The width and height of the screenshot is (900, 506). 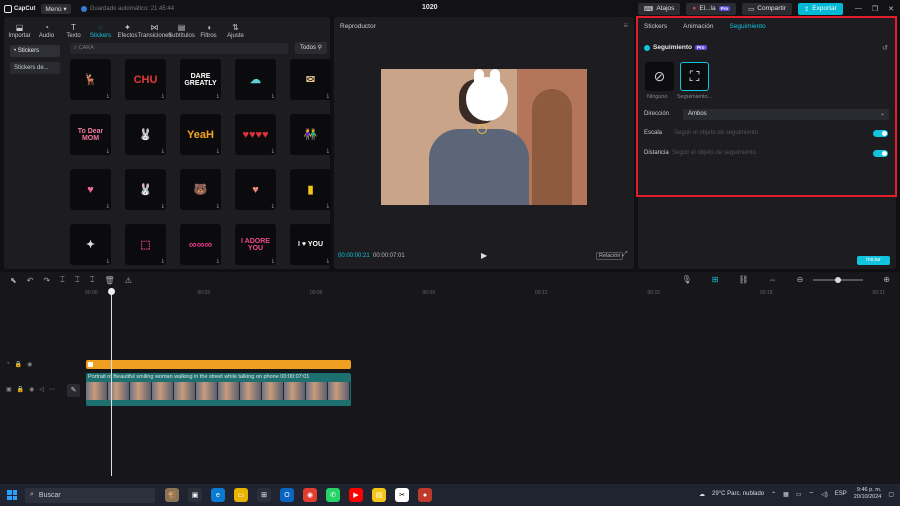 What do you see at coordinates (52, 389) in the screenshot?
I see `more-icon: ⋯` at bounding box center [52, 389].